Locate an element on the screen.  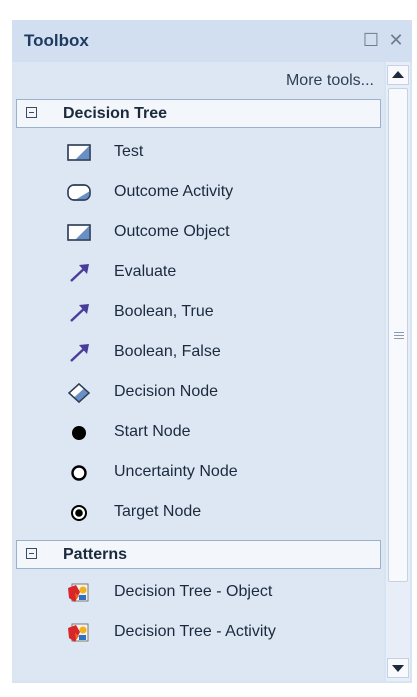
item-label: Test is located at coordinates (129, 151).